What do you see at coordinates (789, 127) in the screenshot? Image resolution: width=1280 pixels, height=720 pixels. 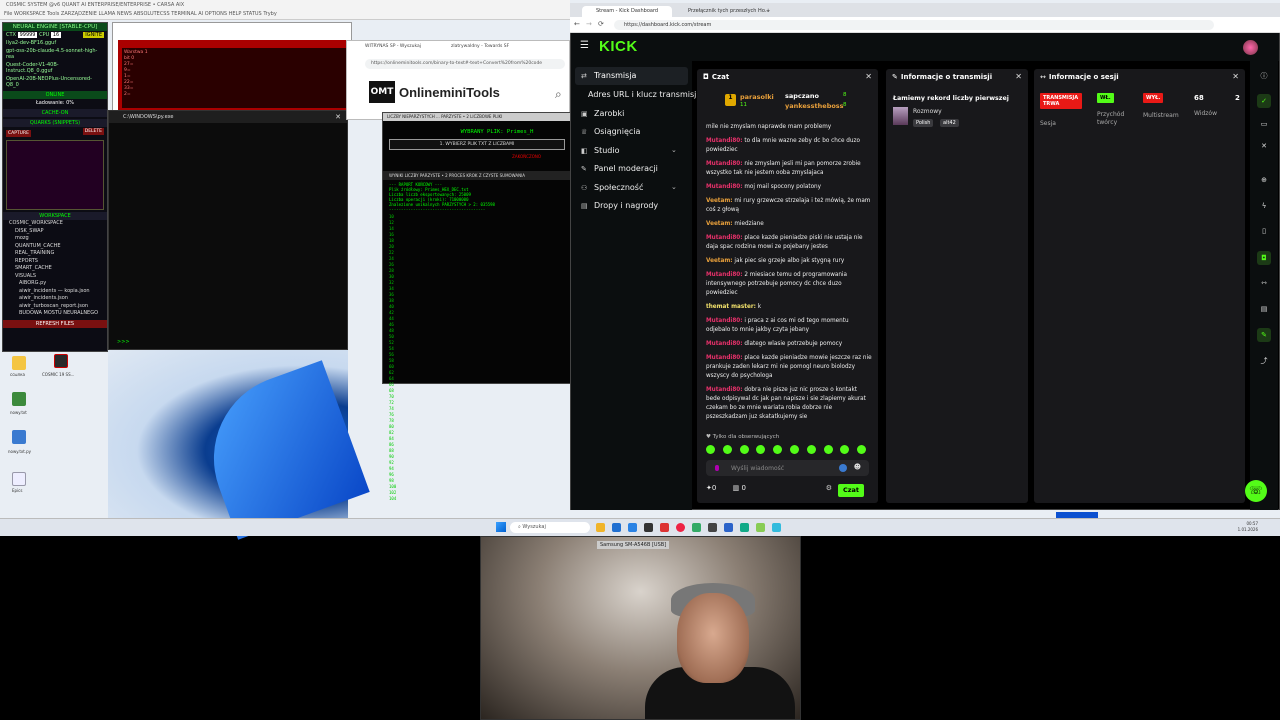 I see `chat-message: mile nie zmyslam naprawde mam problemy` at bounding box center [789, 127].